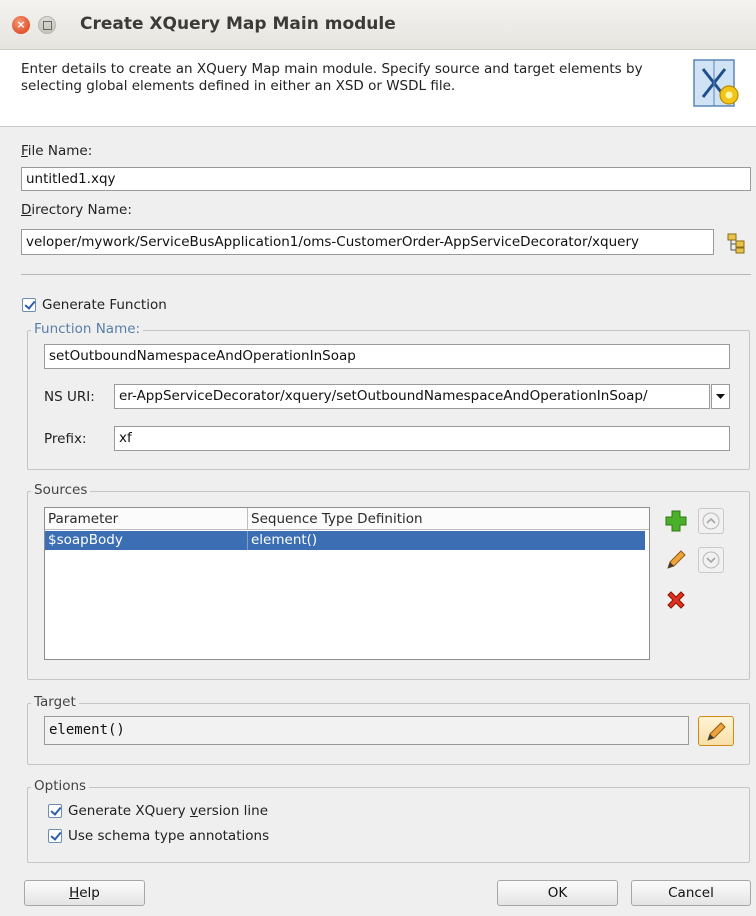  What do you see at coordinates (711, 560) in the screenshot?
I see `move-down-icon` at bounding box center [711, 560].